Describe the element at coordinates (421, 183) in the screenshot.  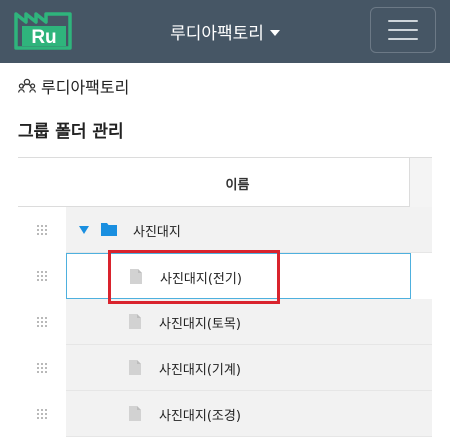
I see `column-header-extra` at that location.